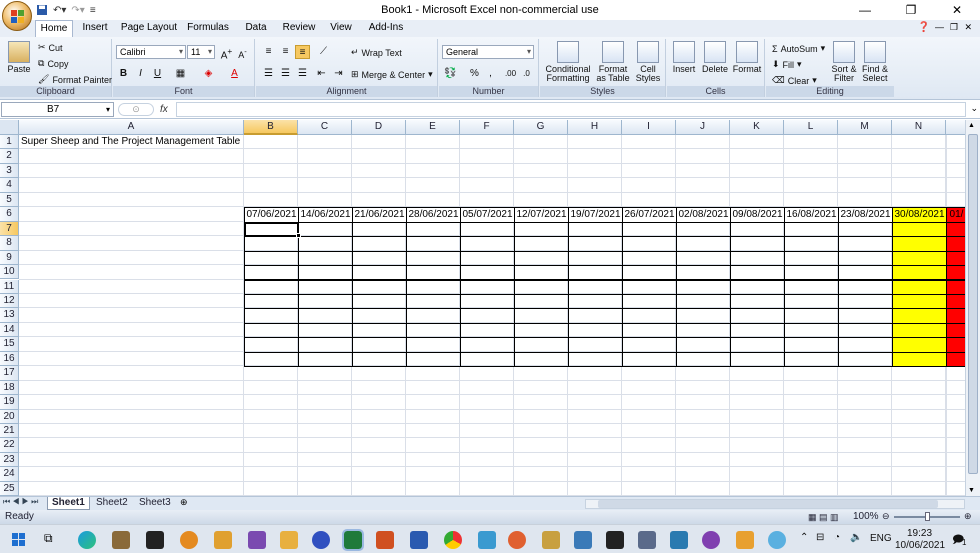  Describe the element at coordinates (140, 74) in the screenshot. I see `italic-icon: I` at that location.